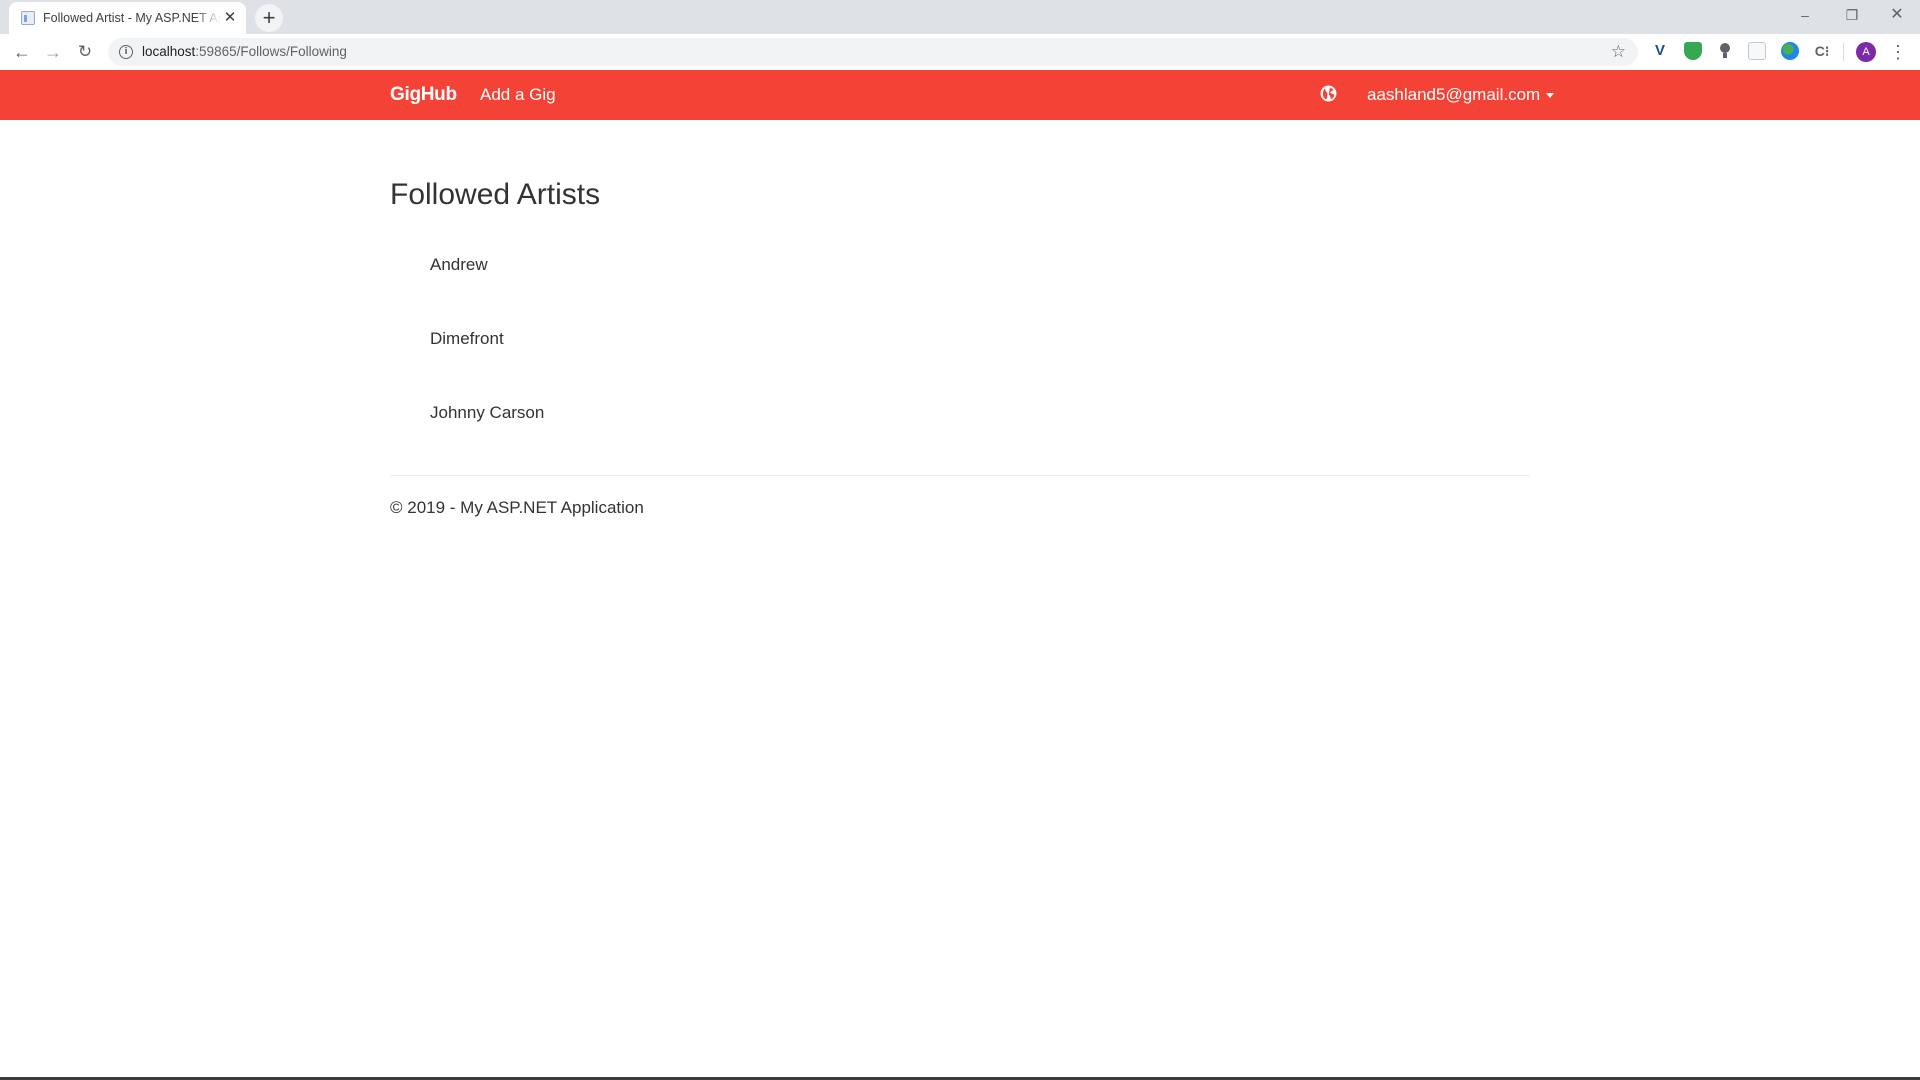 Image resolution: width=1920 pixels, height=1080 pixels. I want to click on bookmark-star-icon: ☆, so click(1618, 52).